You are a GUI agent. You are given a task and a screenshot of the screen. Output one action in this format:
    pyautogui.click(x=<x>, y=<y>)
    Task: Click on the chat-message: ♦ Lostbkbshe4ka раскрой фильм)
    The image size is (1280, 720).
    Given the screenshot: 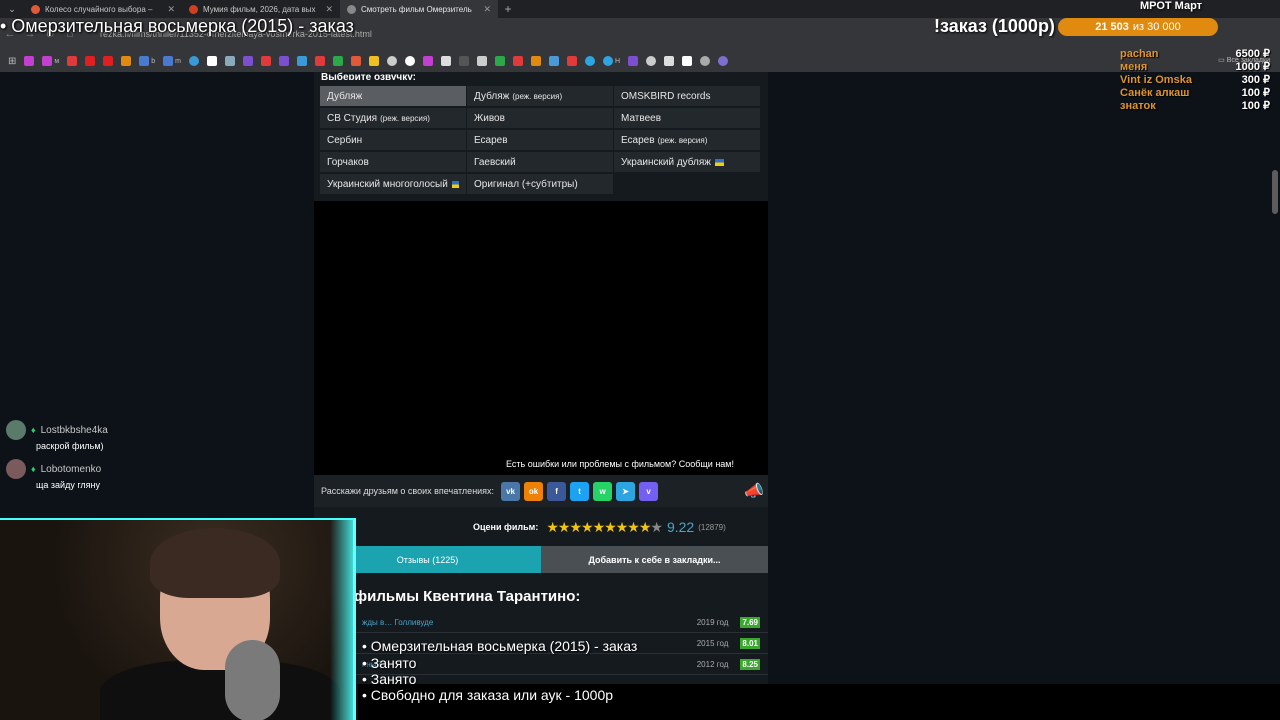 What is the action you would take?
    pyautogui.click(x=151, y=435)
    